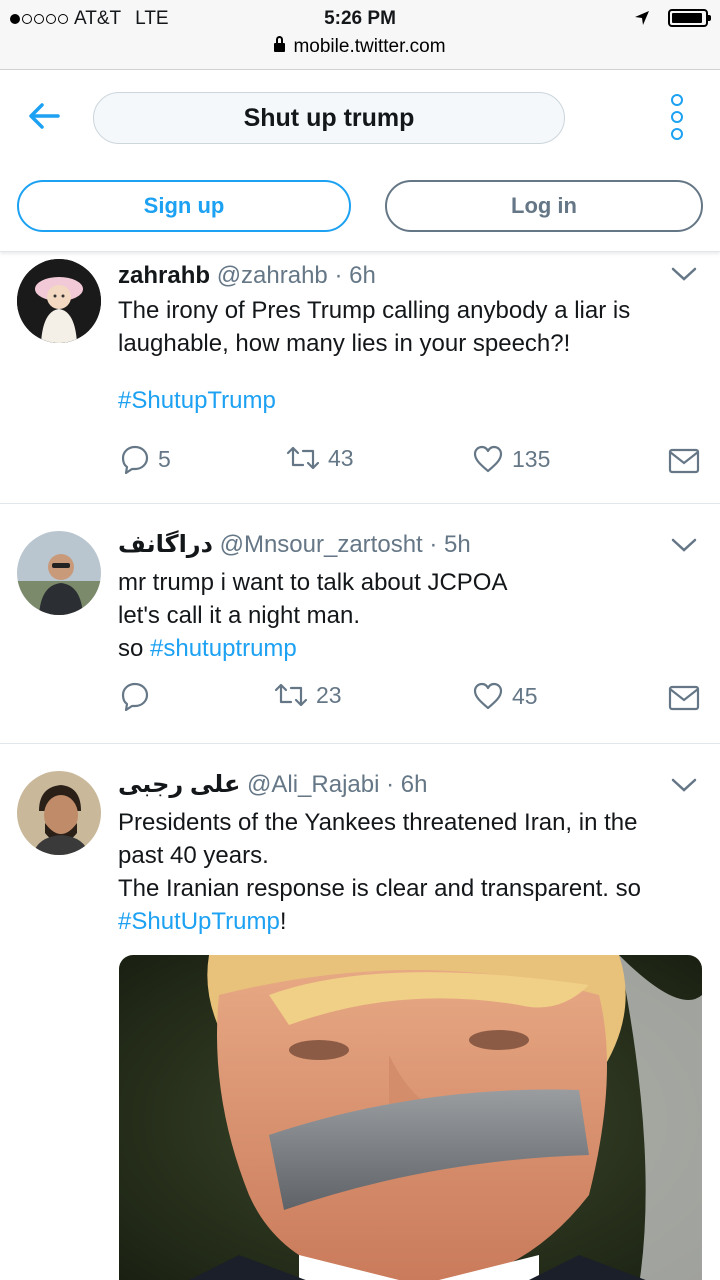 The height and width of the screenshot is (1280, 720). Describe the element at coordinates (329, 118) in the screenshot. I see `search-input: Shut up trump` at that location.